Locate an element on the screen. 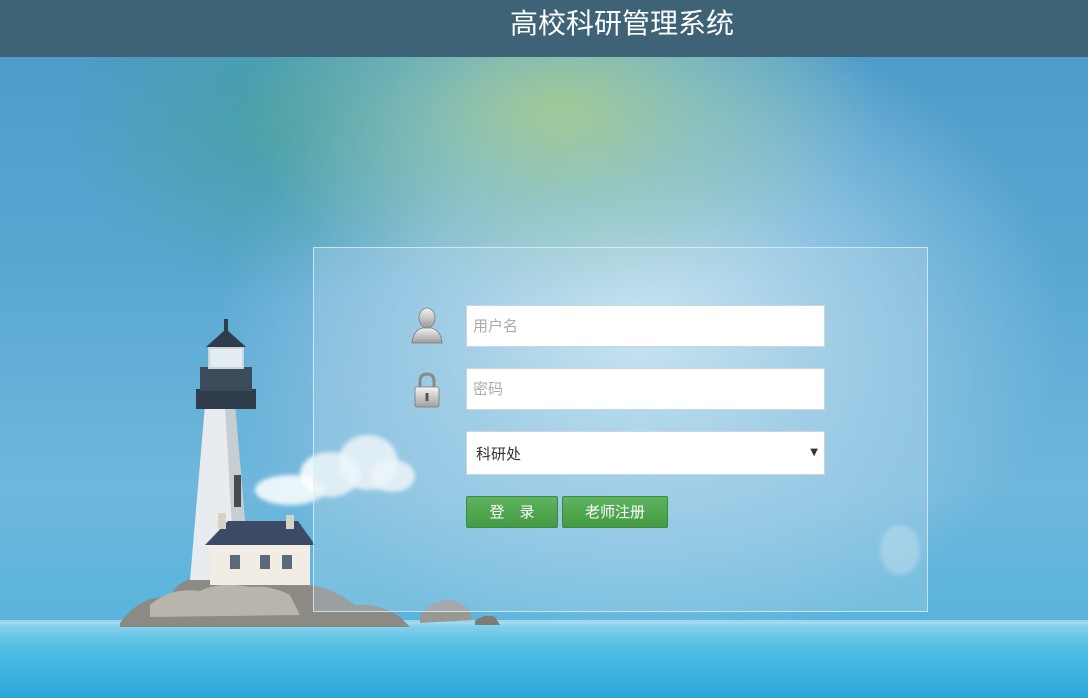  caret-down-icon: ▼ is located at coordinates (814, 452).